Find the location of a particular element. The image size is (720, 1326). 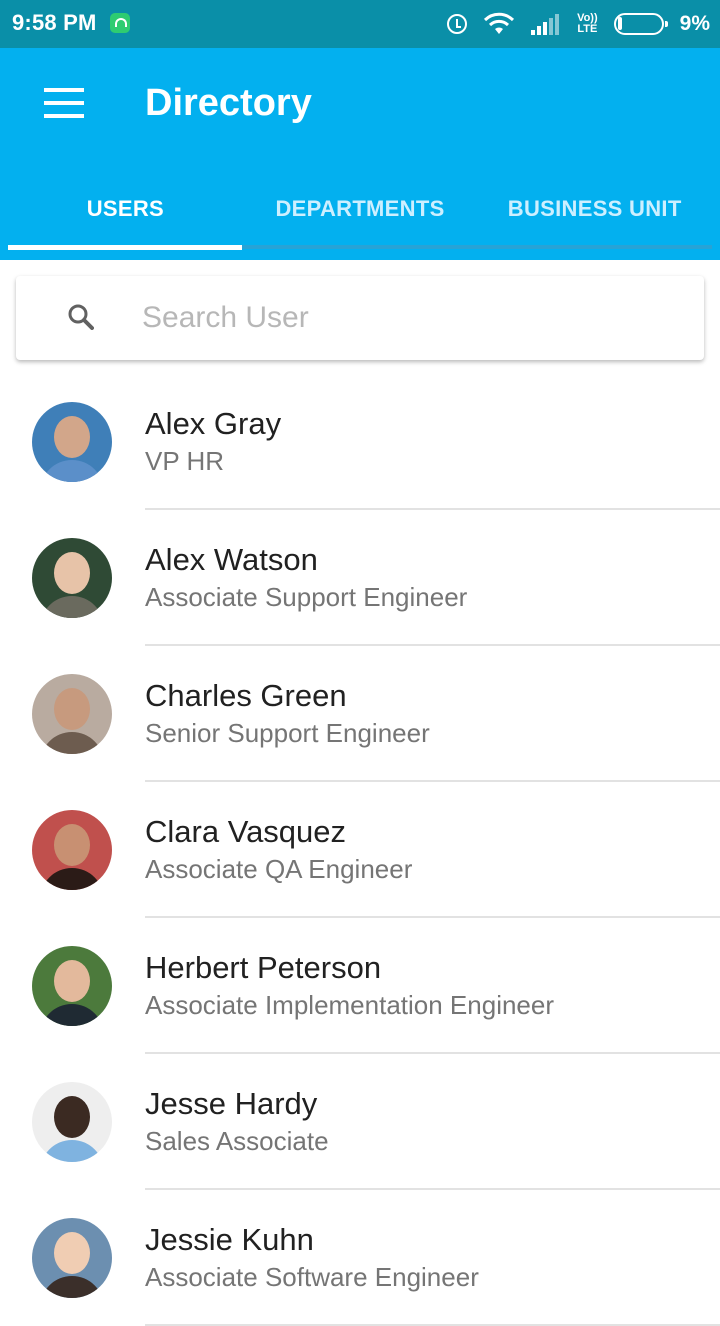

battery-level is located at coordinates (619, 23).